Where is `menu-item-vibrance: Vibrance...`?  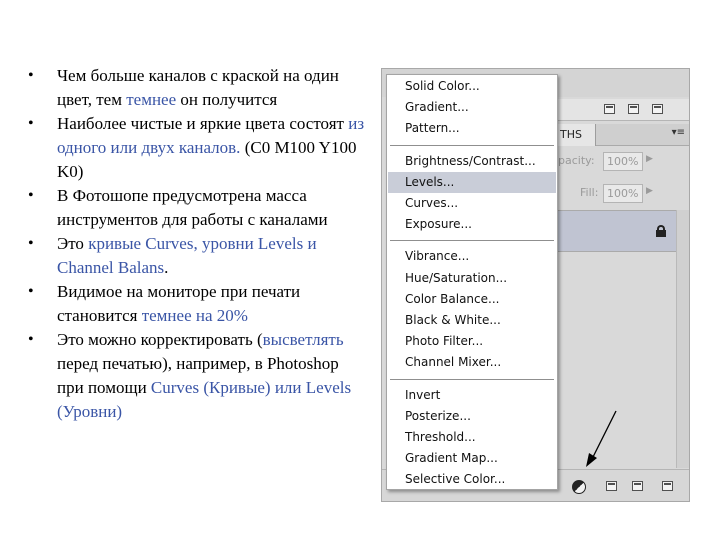 menu-item-vibrance: Vibrance... is located at coordinates (472, 256).